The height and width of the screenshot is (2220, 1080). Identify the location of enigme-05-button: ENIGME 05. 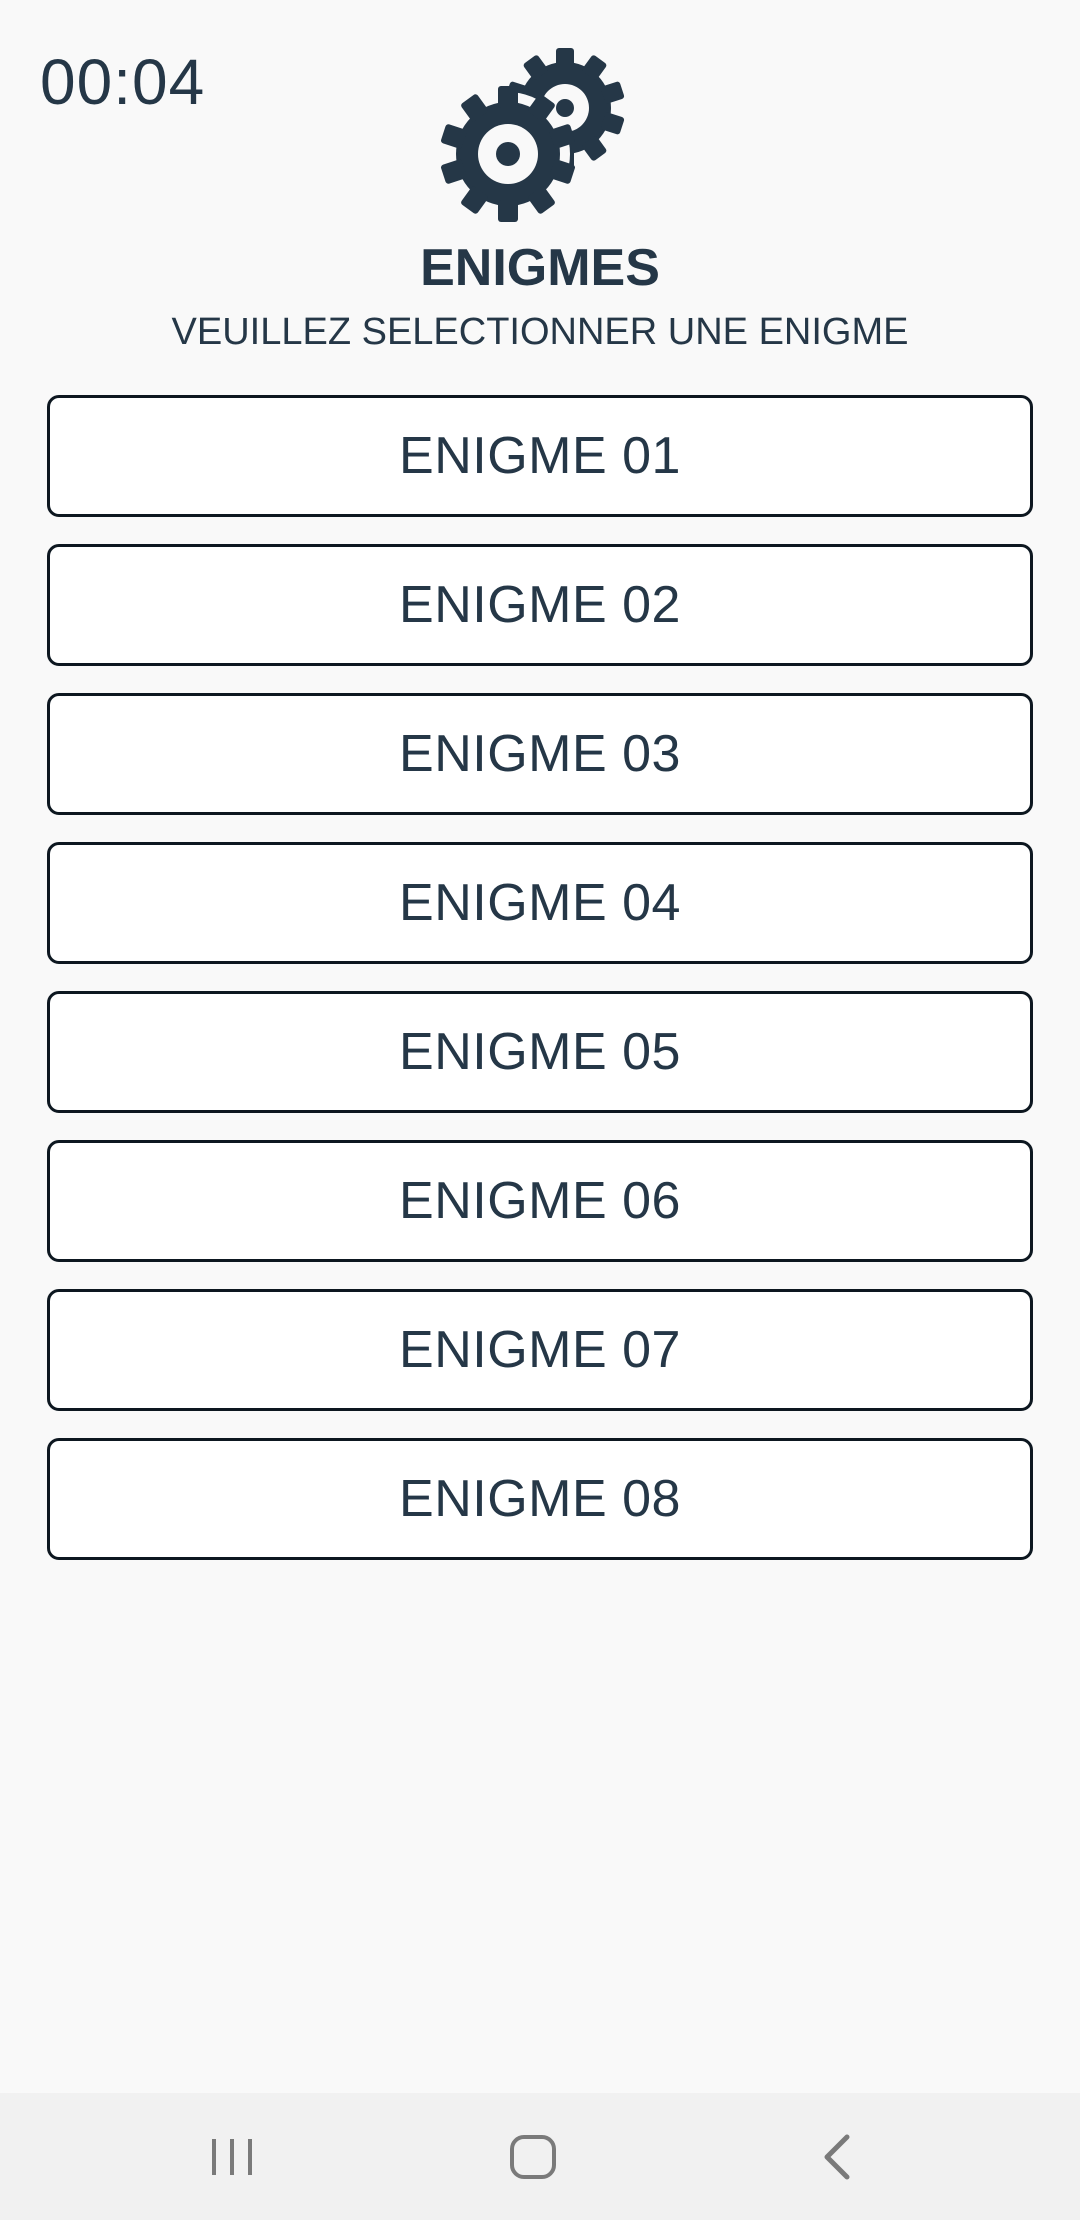
(540, 1052).